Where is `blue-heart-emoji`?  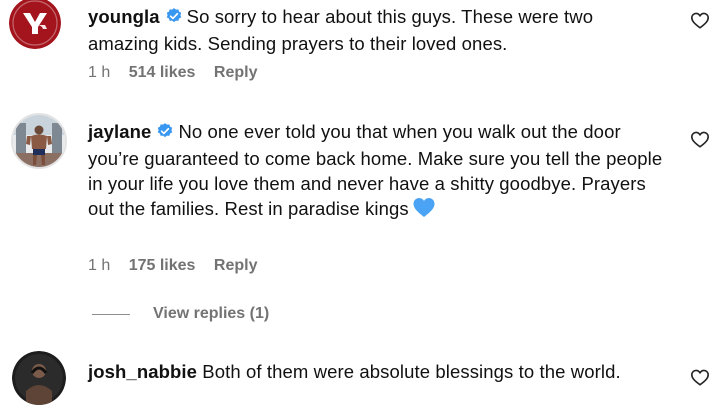 blue-heart-emoji is located at coordinates (424, 210).